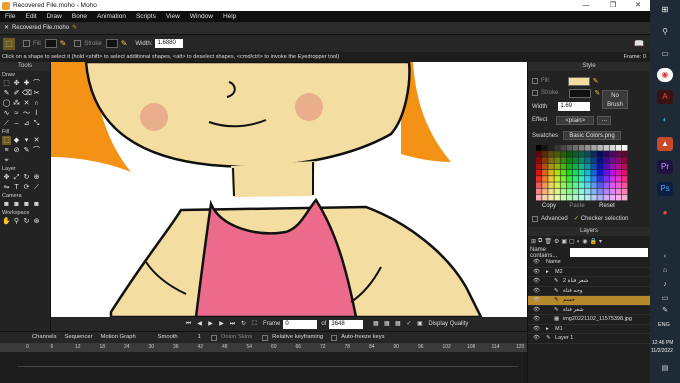 The width and height of the screenshot is (680, 383). Describe the element at coordinates (540, 241) in the screenshot. I see `duplicate-layer-icon: ⧉` at that location.